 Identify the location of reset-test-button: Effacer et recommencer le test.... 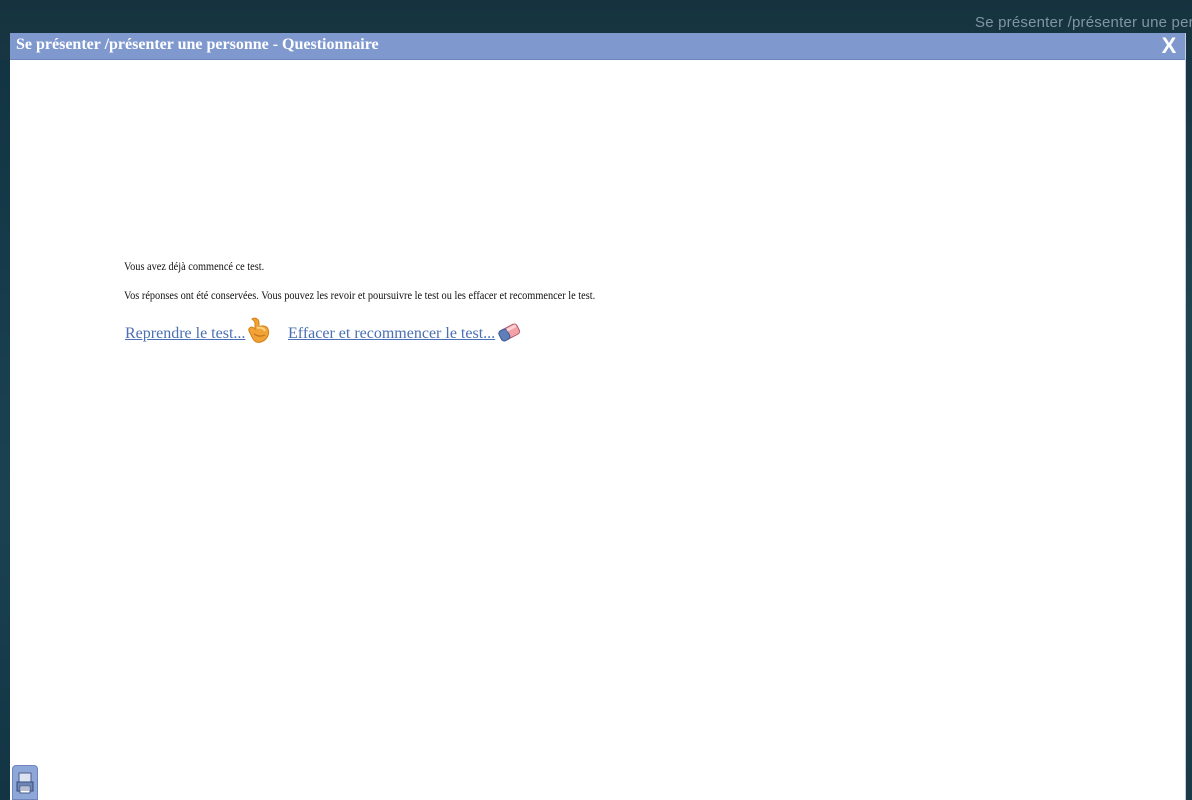
(405, 330).